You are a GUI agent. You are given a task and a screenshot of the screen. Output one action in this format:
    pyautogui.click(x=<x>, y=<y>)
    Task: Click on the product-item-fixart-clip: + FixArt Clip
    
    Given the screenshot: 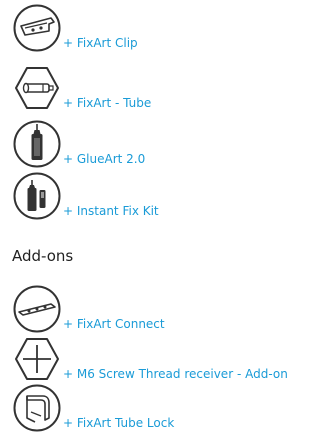 What is the action you would take?
    pyautogui.click(x=152, y=29)
    